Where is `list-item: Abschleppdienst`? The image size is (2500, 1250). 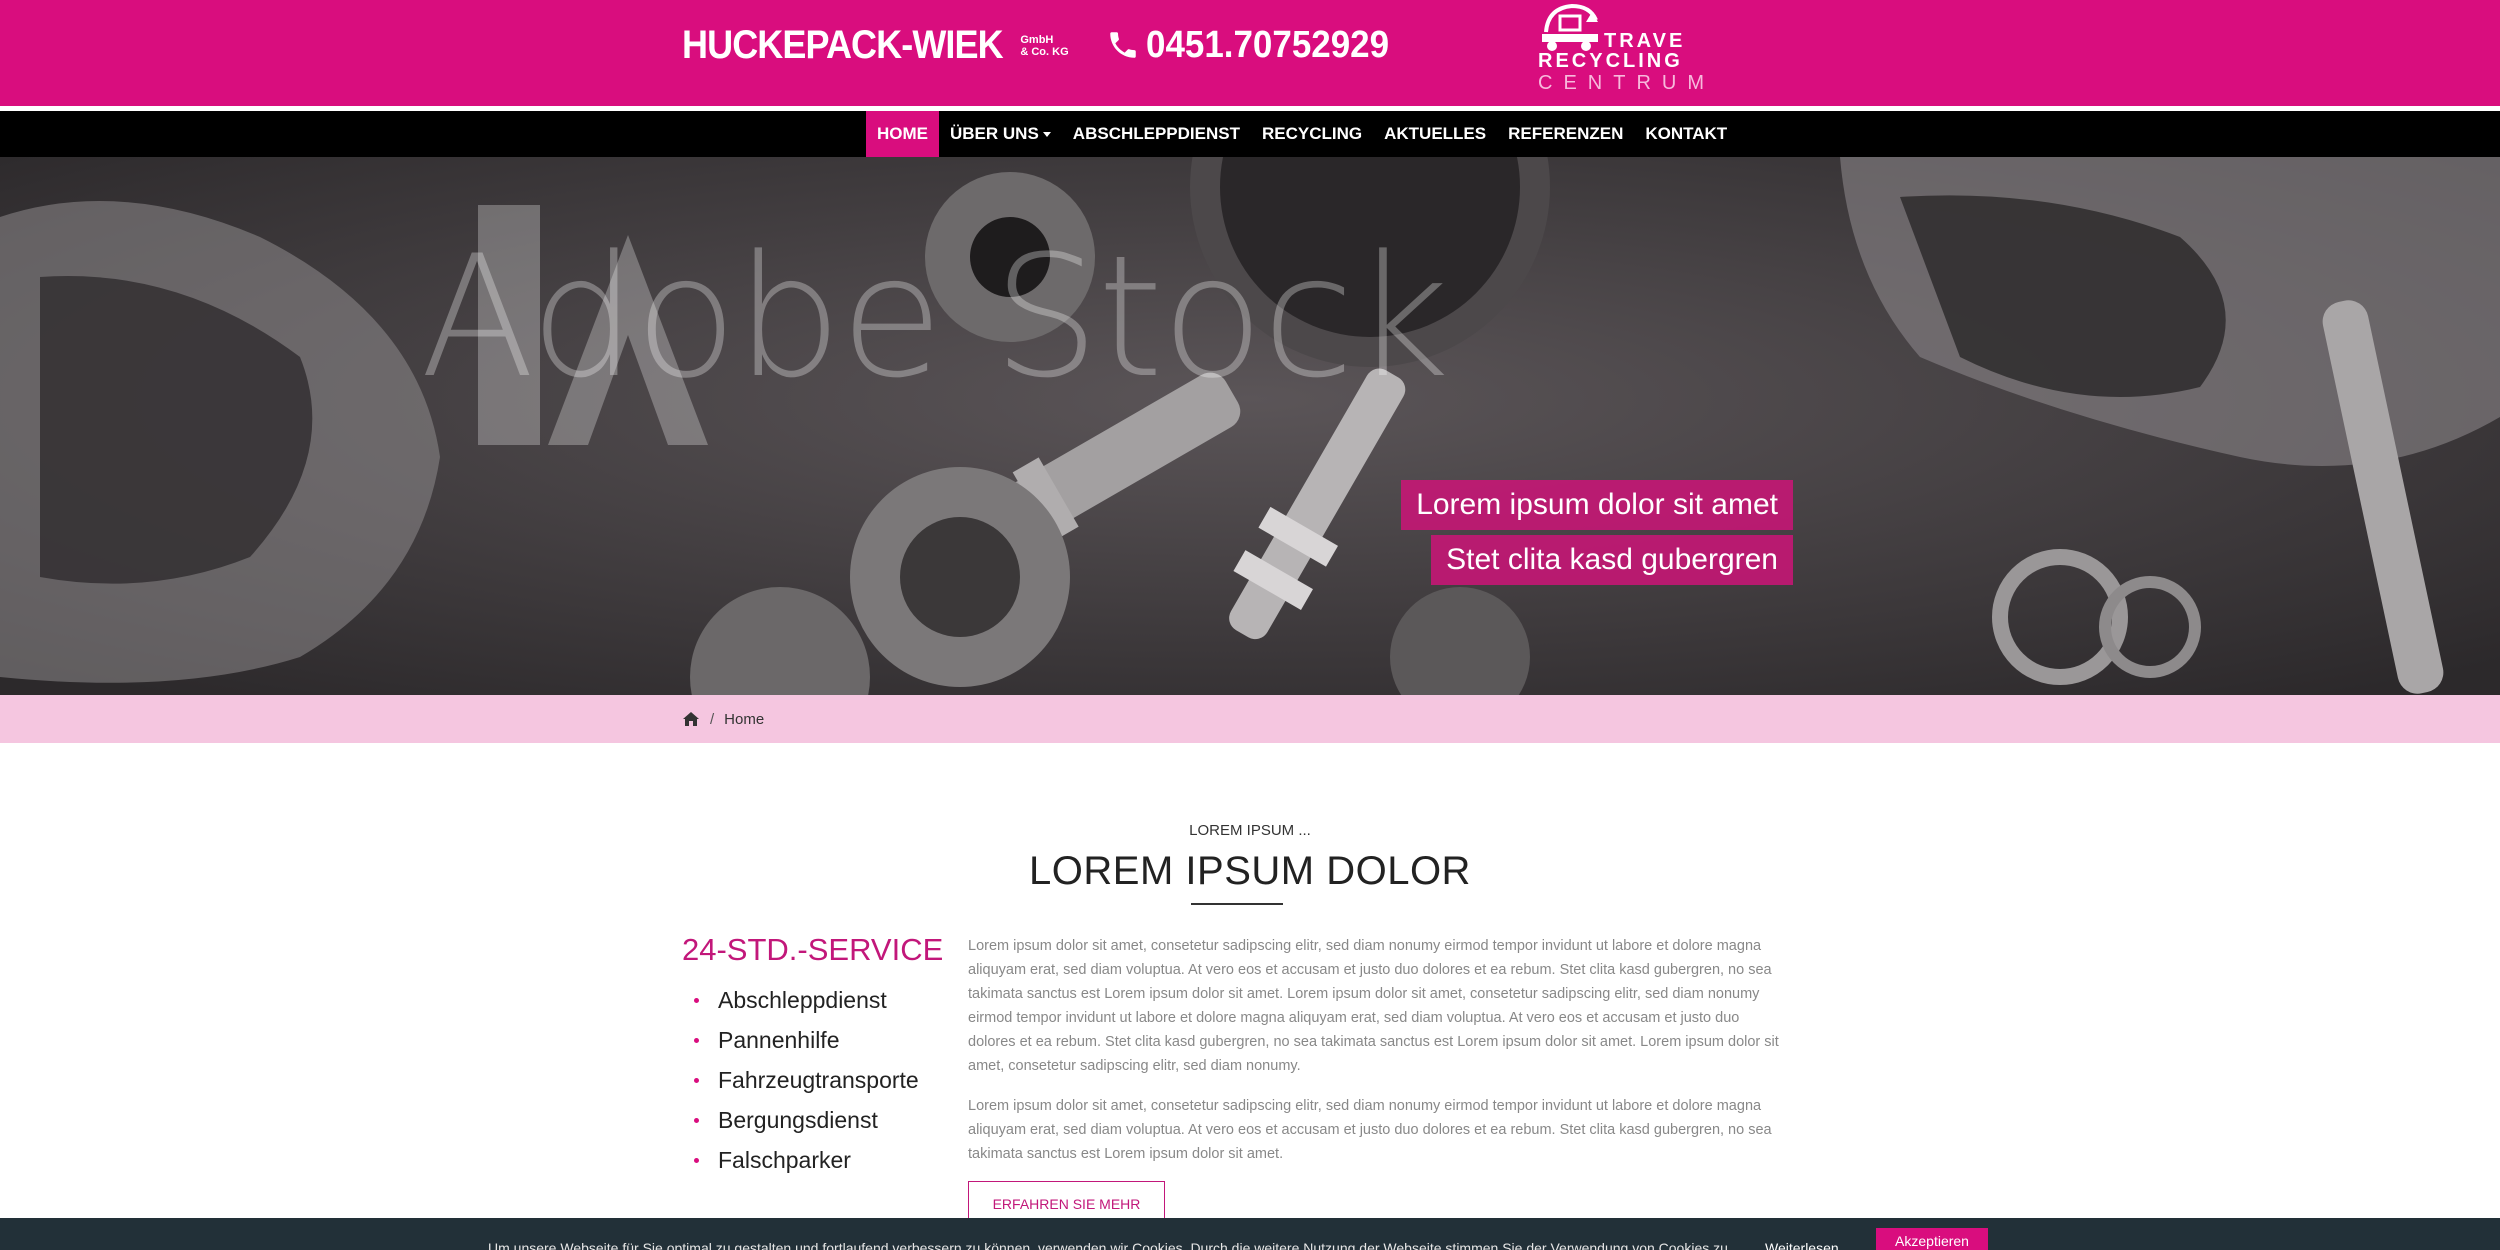 list-item: Abschleppdienst is located at coordinates (805, 1000).